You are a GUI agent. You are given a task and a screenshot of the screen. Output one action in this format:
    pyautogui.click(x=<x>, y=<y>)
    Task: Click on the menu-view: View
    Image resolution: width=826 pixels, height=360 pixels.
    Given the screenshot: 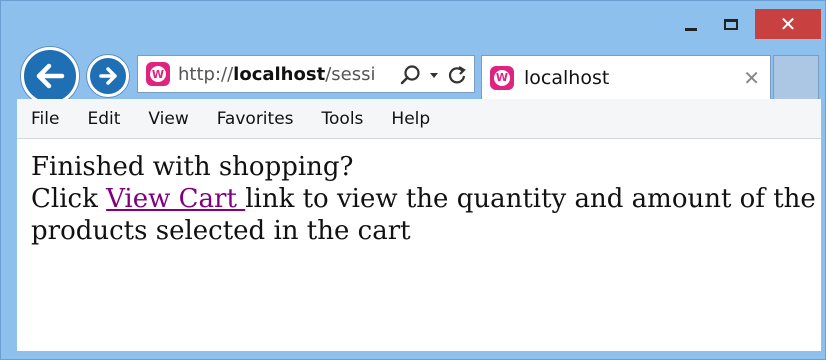 What is the action you would take?
    pyautogui.click(x=168, y=119)
    